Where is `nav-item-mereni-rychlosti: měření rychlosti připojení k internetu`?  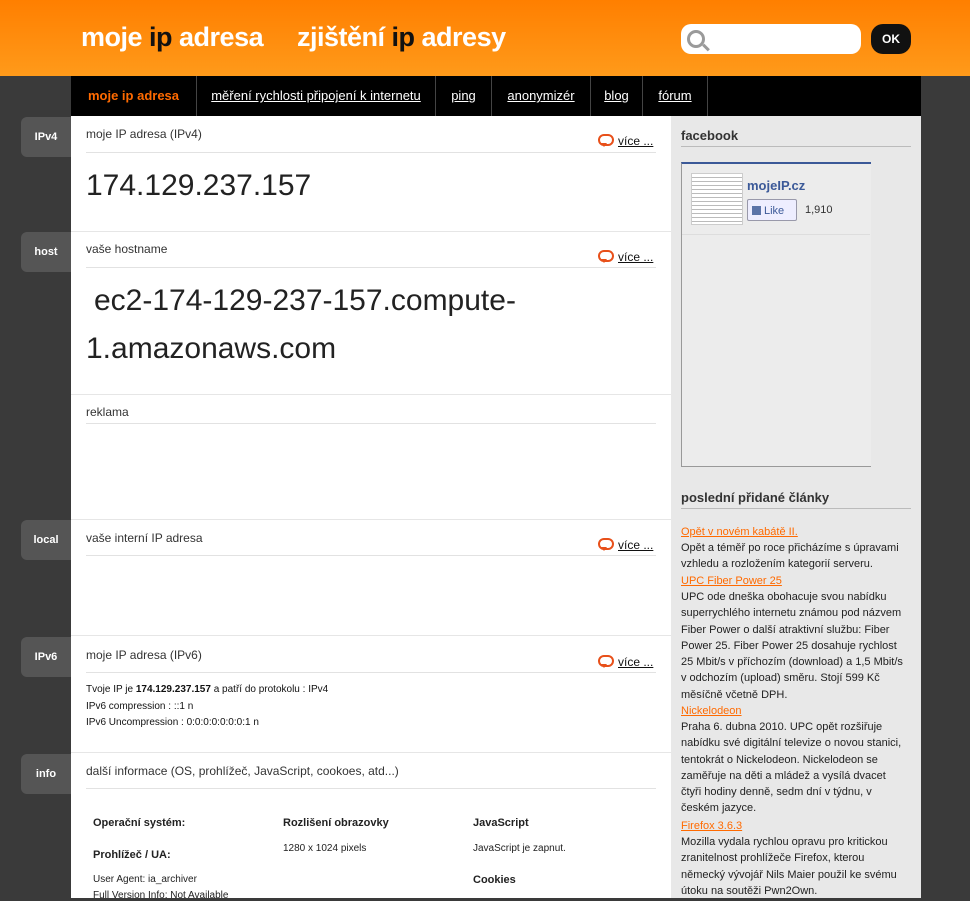
nav-item-mereni-rychlosti: měření rychlosti připojení k internetu is located at coordinates (316, 96).